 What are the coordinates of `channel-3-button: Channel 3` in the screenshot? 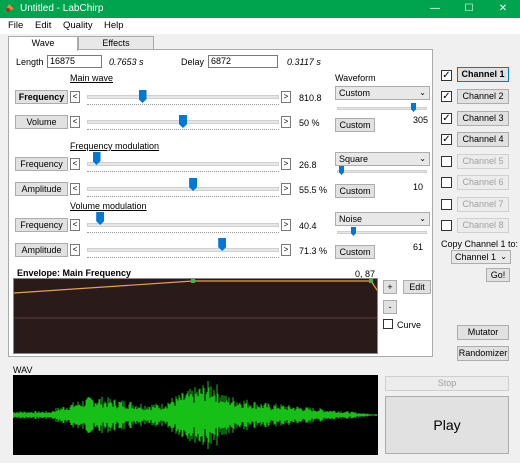 It's located at (483, 118).